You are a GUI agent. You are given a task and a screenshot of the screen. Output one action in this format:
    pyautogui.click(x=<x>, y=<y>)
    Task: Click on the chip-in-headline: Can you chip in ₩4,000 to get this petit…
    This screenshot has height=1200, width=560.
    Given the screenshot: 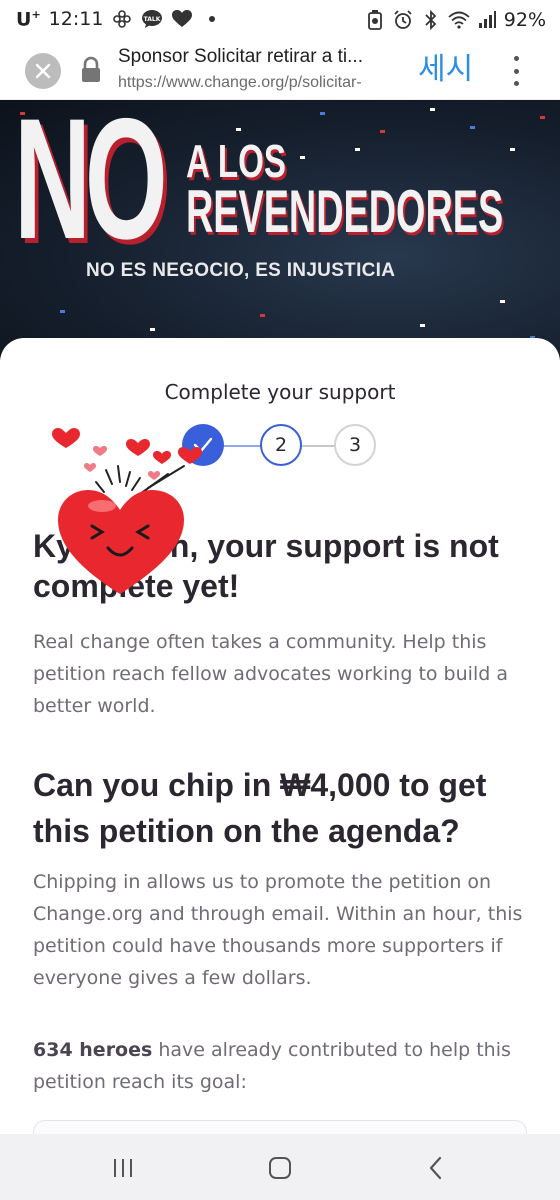 What is the action you would take?
    pyautogui.click(x=260, y=808)
    